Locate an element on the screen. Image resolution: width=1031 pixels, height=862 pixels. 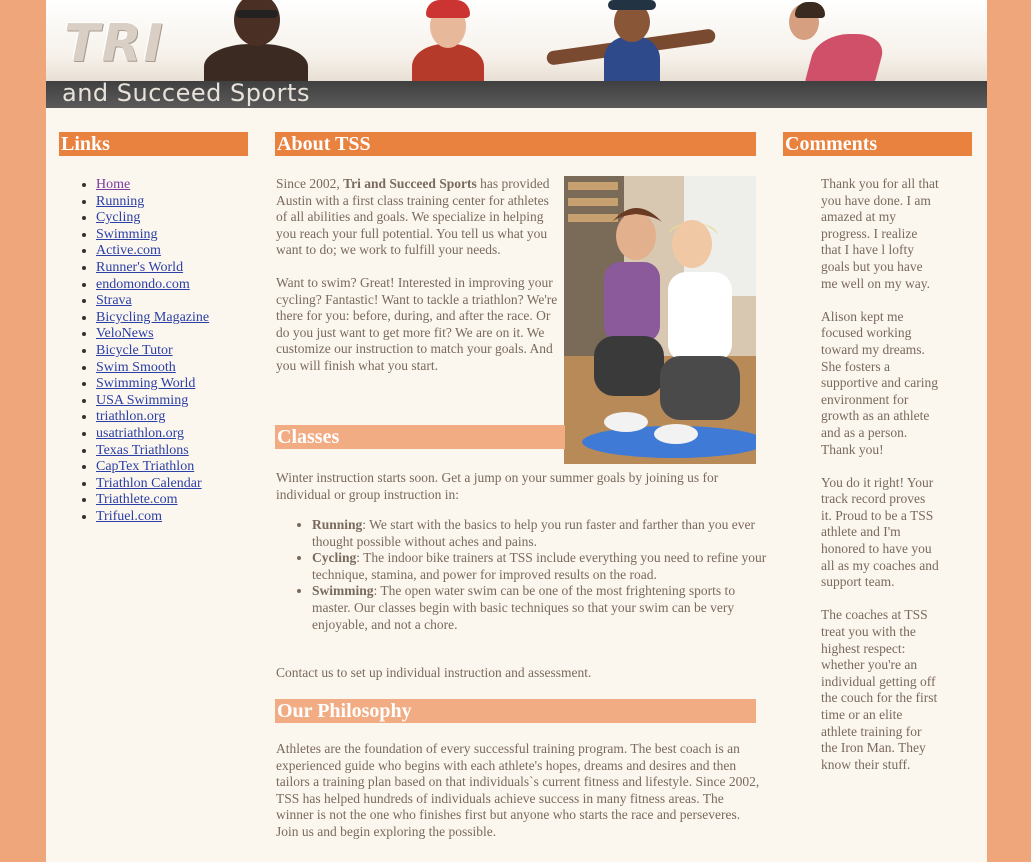
link-active-com: Active.com is located at coordinates (128, 250).